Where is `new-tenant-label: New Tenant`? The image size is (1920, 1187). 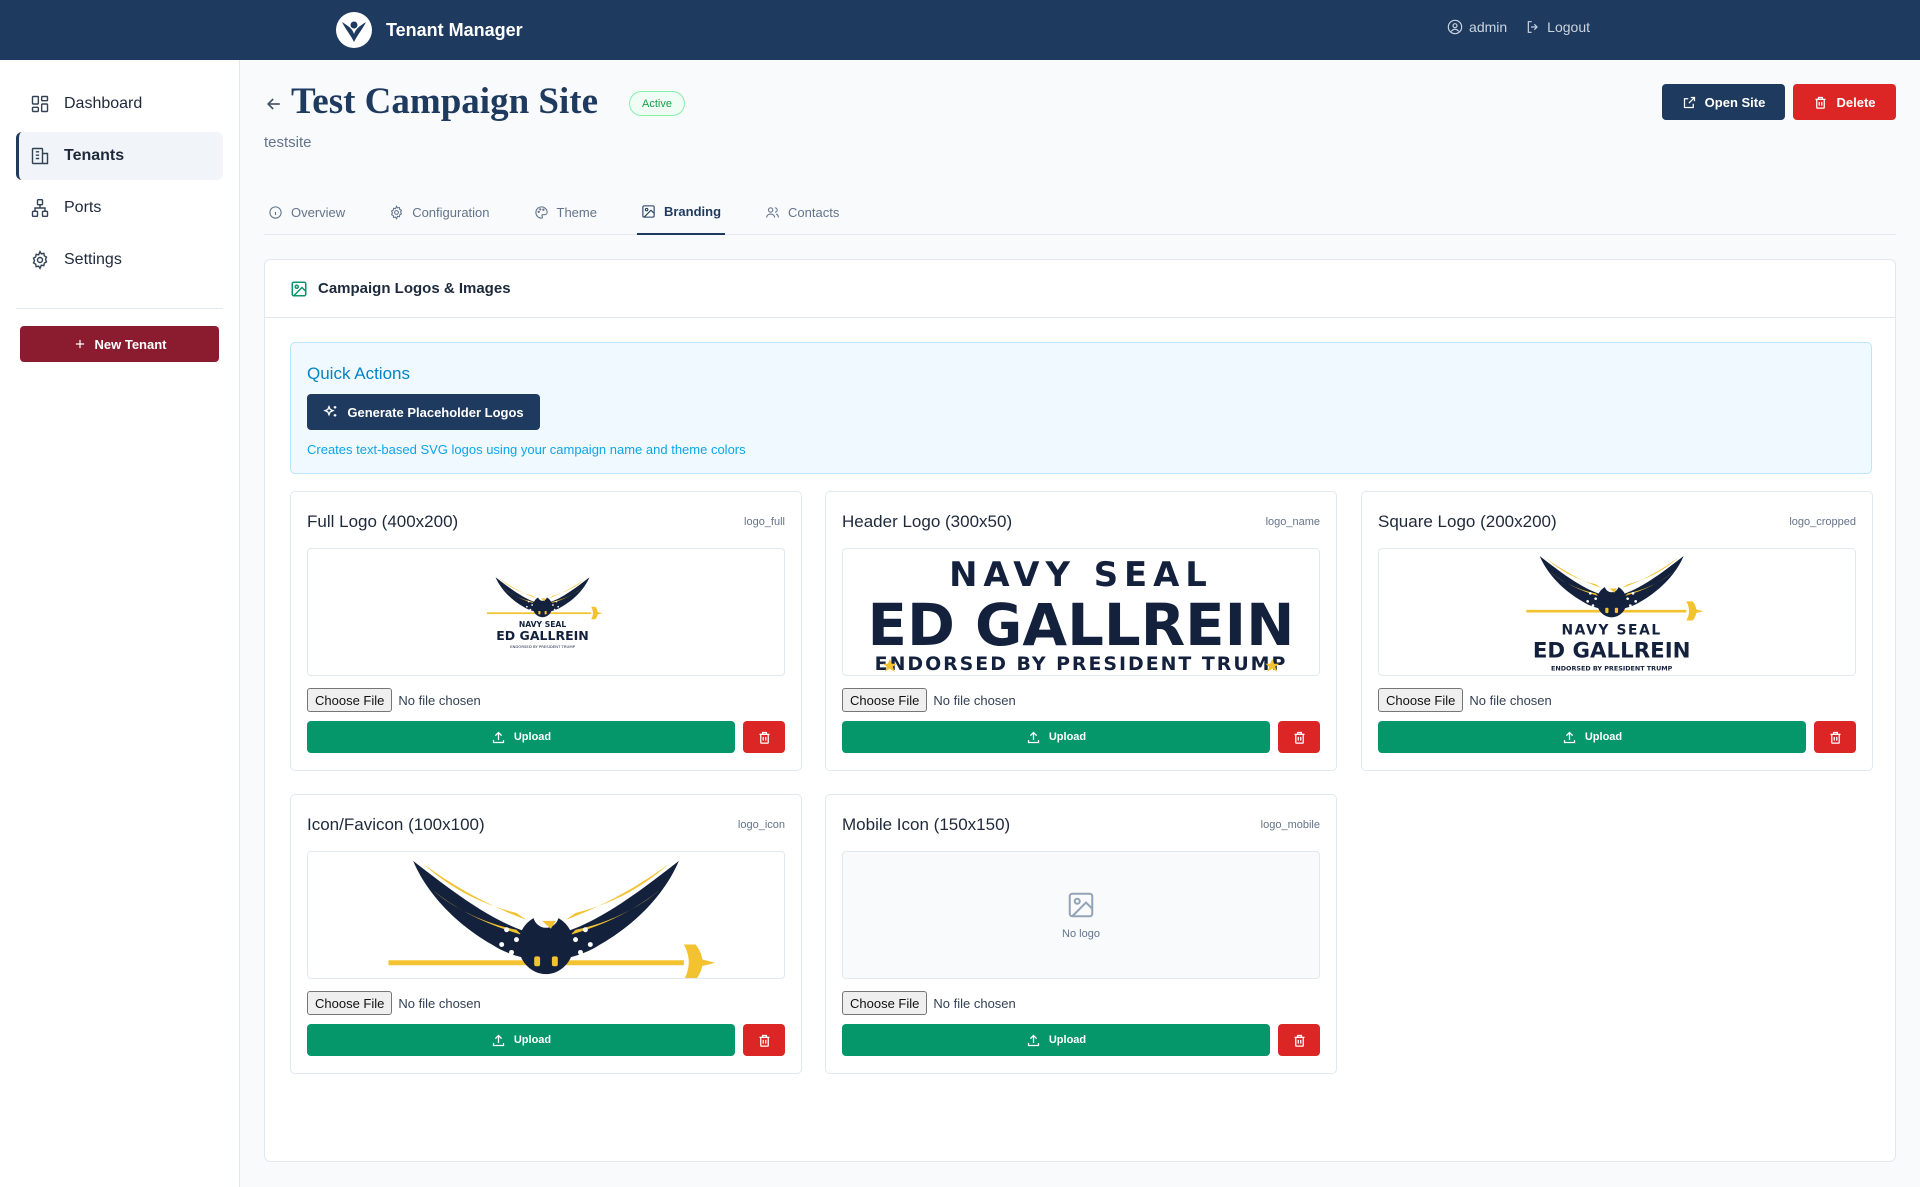
new-tenant-label: New Tenant is located at coordinates (130, 344).